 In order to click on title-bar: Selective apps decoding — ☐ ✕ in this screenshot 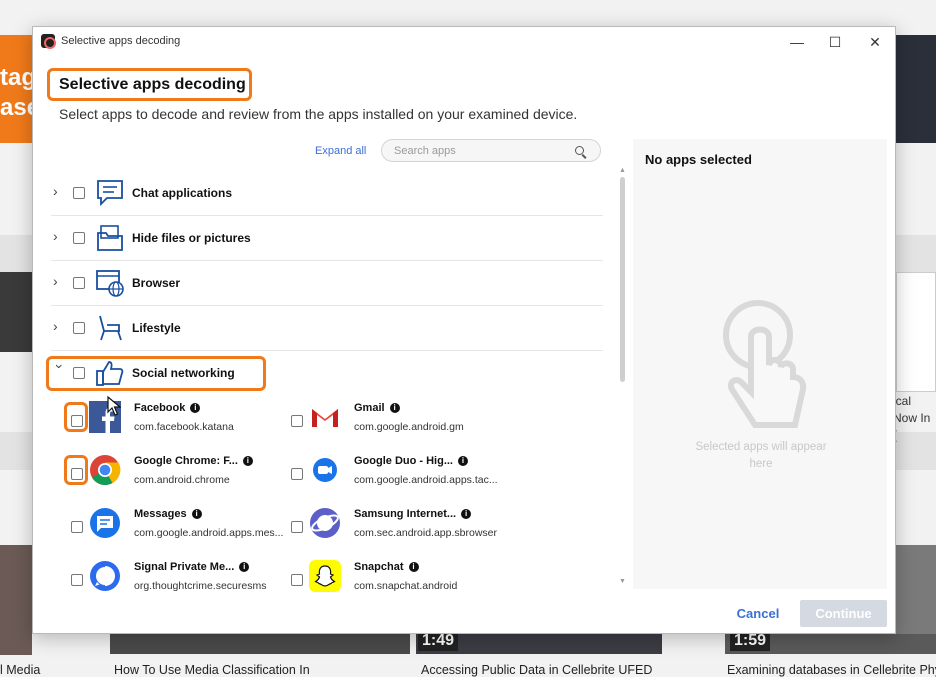, I will do `click(464, 42)`.